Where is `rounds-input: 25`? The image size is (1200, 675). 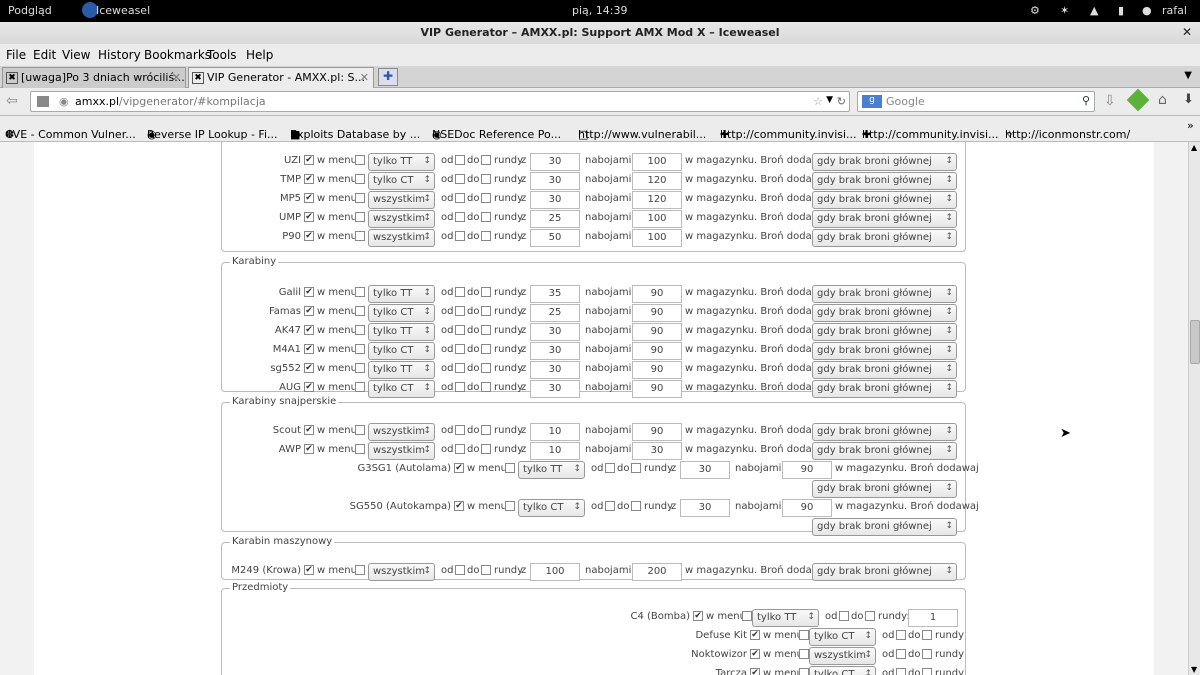
rounds-input: 25 is located at coordinates (555, 313).